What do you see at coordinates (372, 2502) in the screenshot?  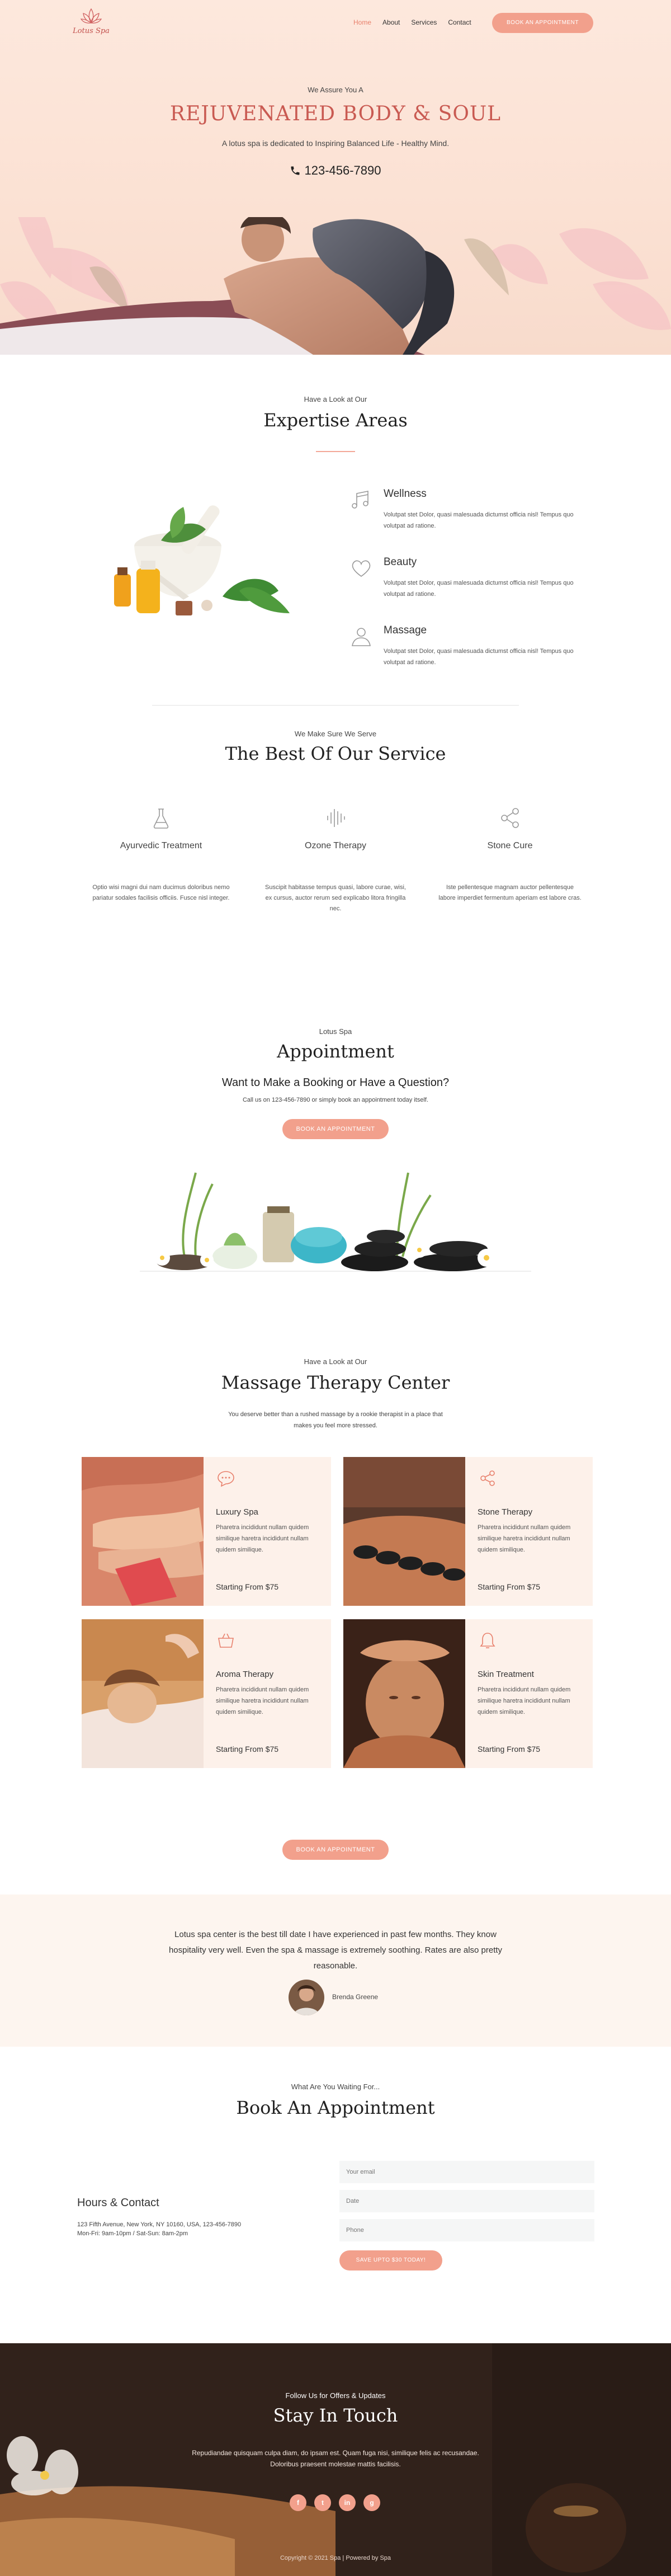 I see `google-icon: g` at bounding box center [372, 2502].